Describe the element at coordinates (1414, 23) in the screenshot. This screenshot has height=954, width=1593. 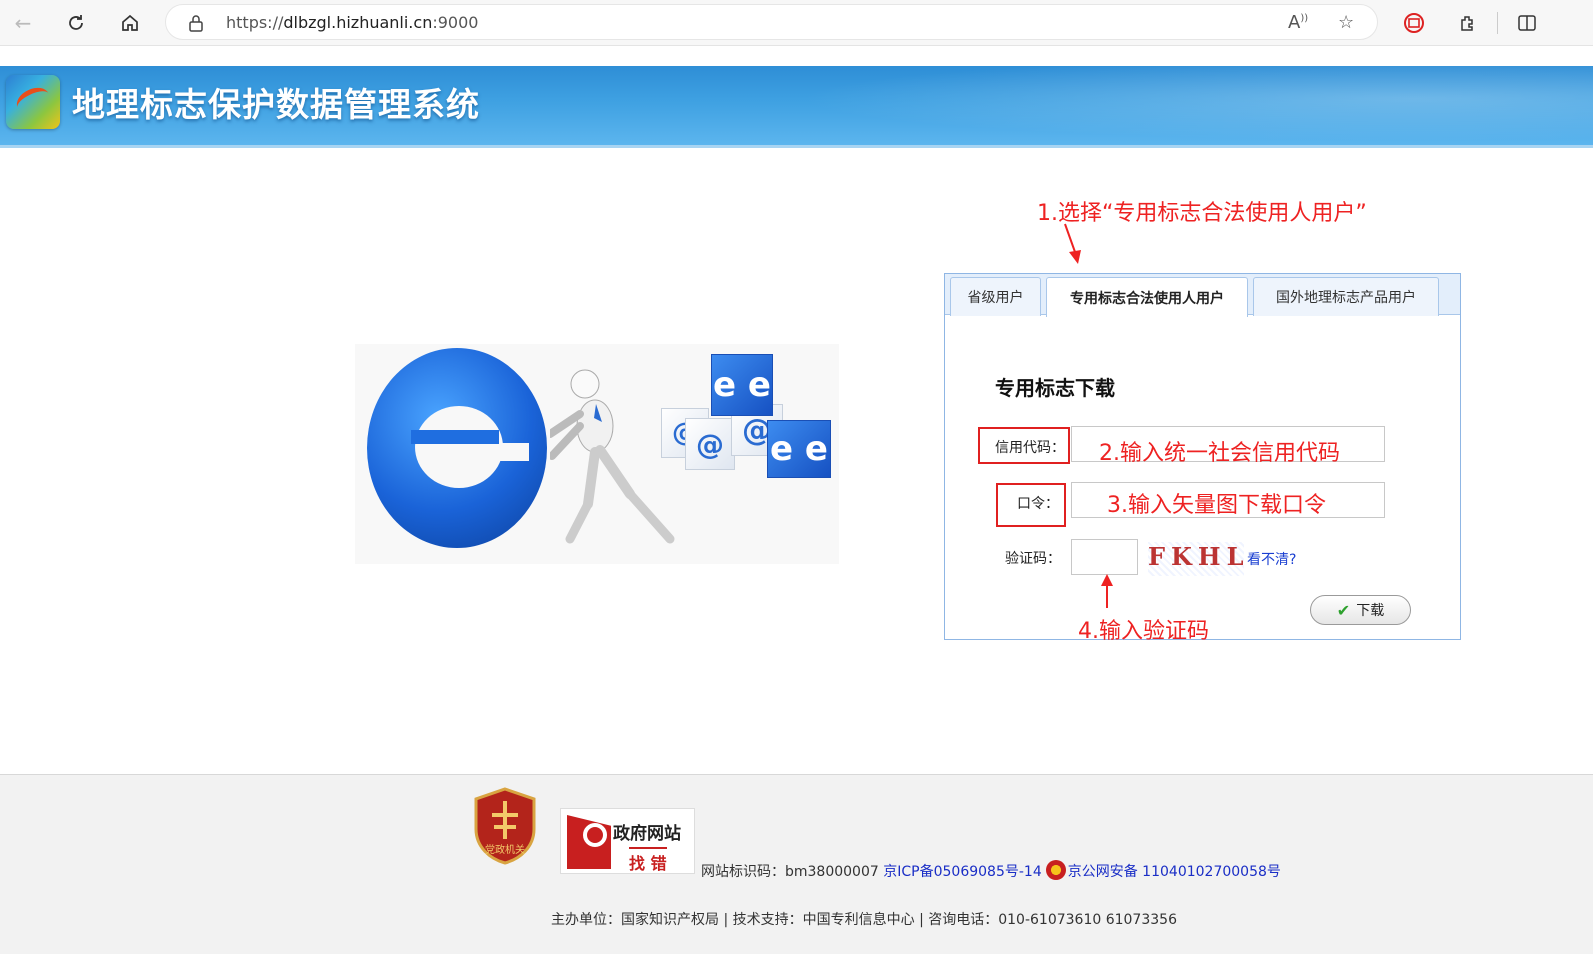
I see `extension-badge-icon` at that location.